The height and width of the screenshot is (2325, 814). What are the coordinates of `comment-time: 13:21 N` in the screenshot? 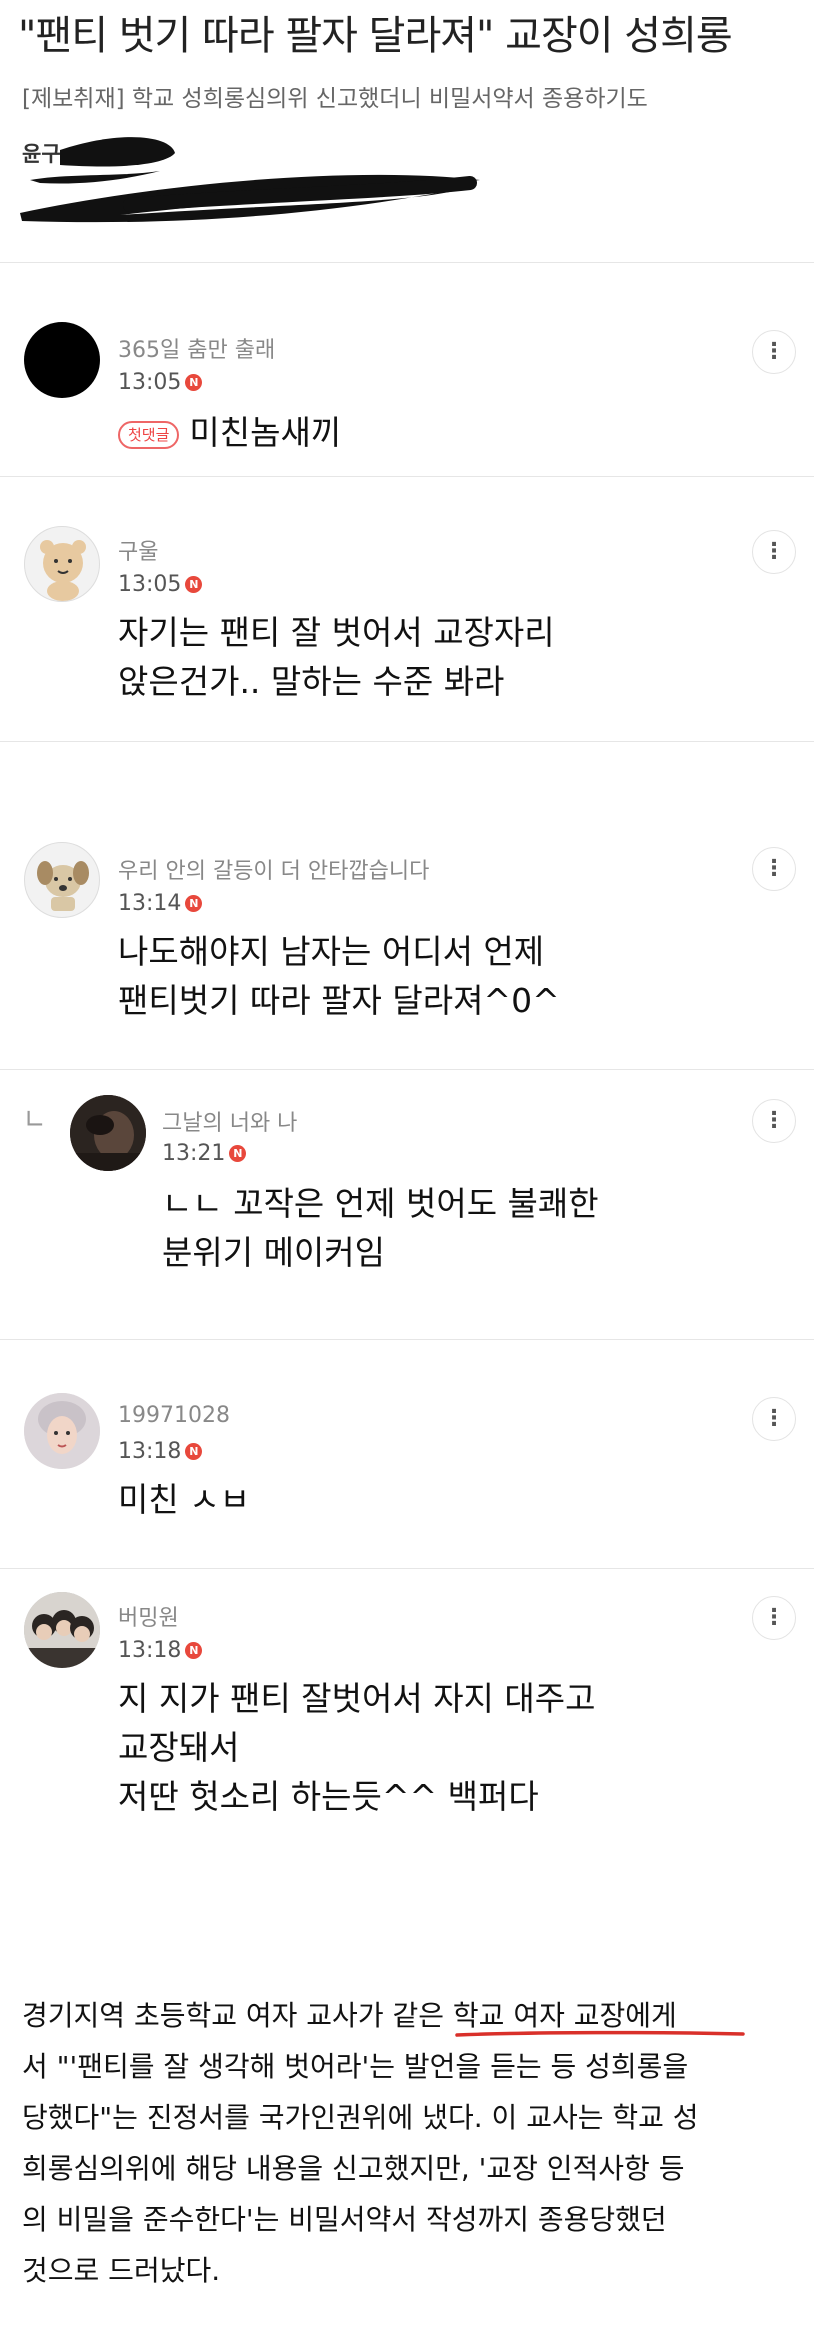 It's located at (204, 1153).